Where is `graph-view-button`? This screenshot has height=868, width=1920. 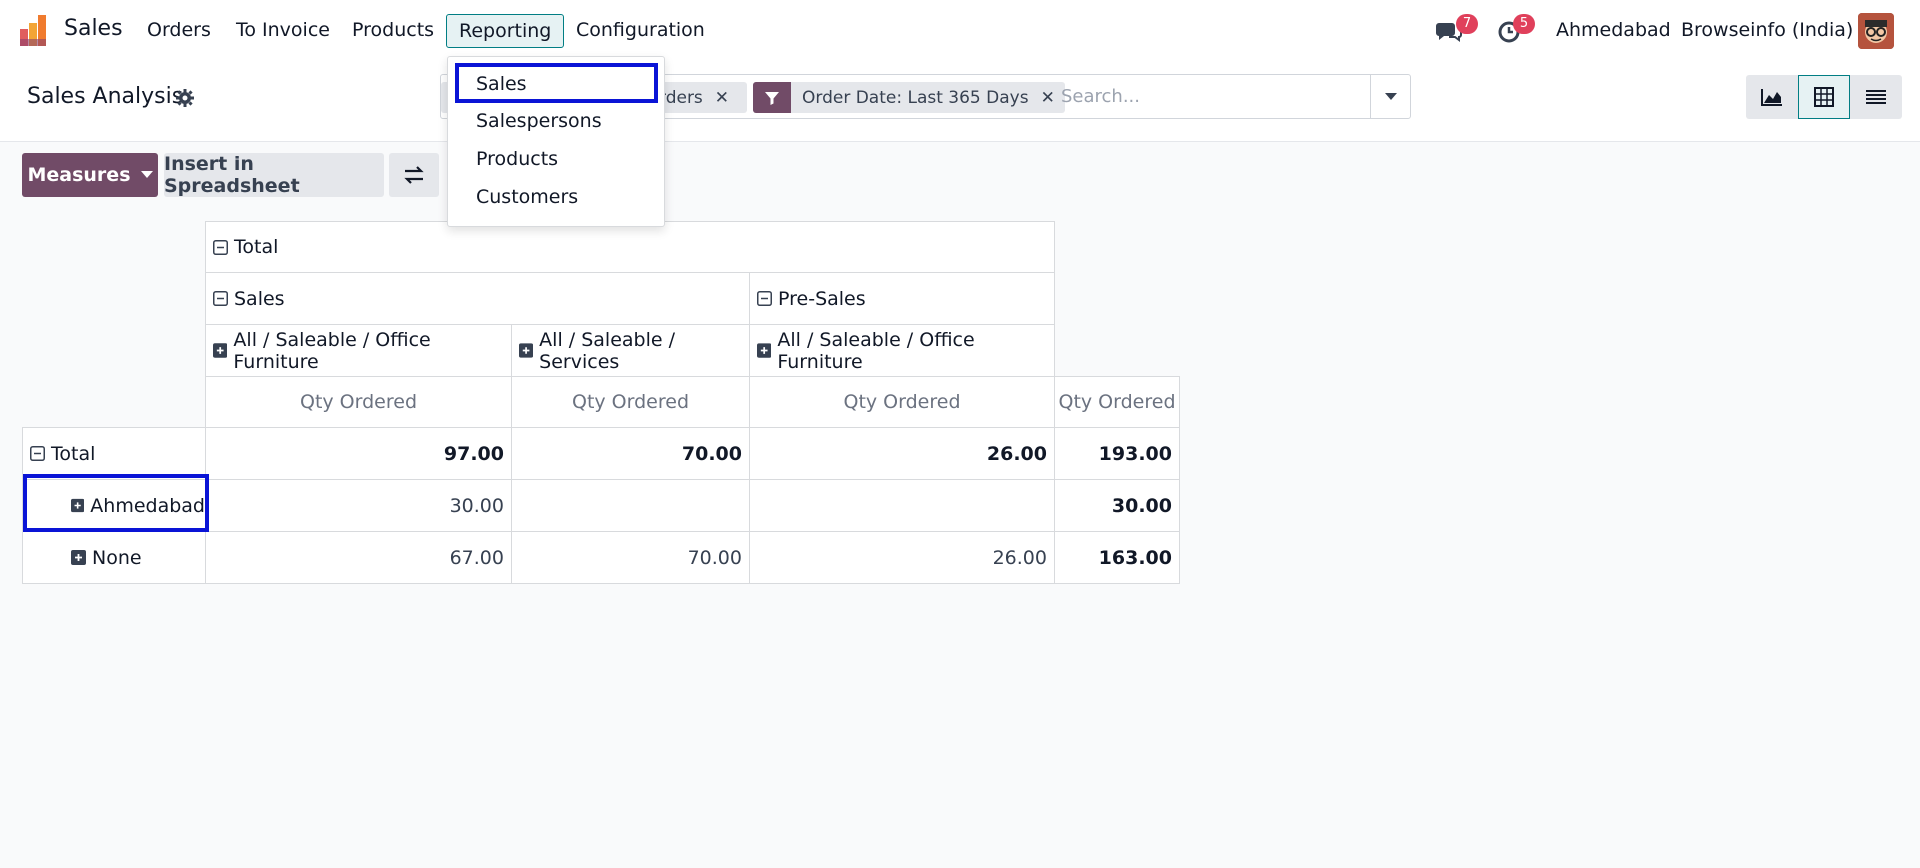 graph-view-button is located at coordinates (1772, 97).